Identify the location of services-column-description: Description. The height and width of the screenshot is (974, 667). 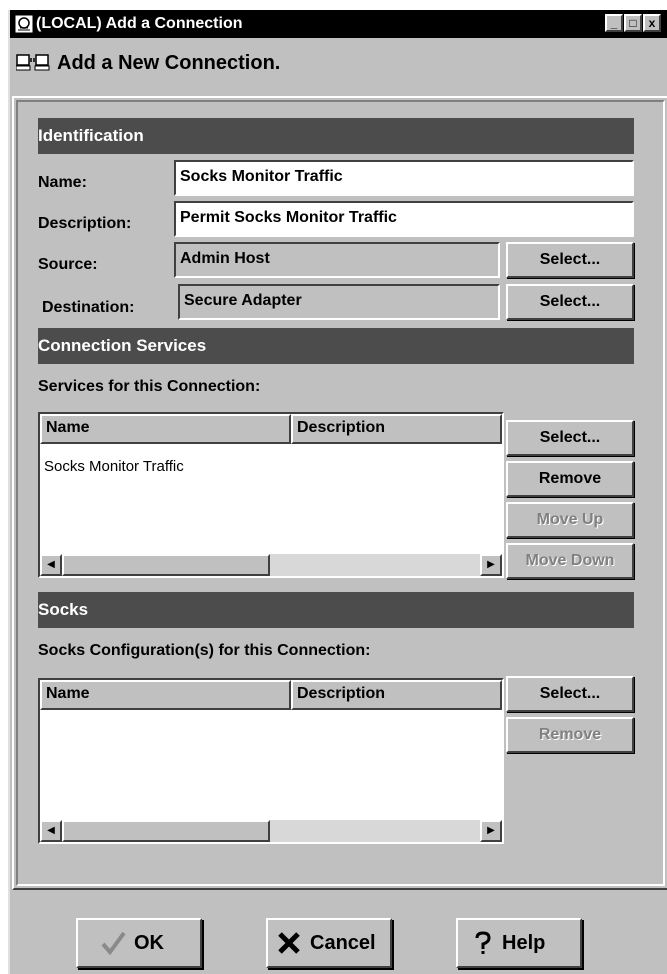
(396, 429).